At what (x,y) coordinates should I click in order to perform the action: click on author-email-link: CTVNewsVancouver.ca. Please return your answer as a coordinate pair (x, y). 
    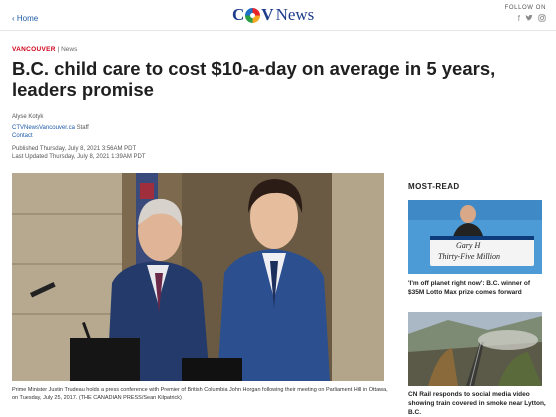
    Looking at the image, I should click on (43, 128).